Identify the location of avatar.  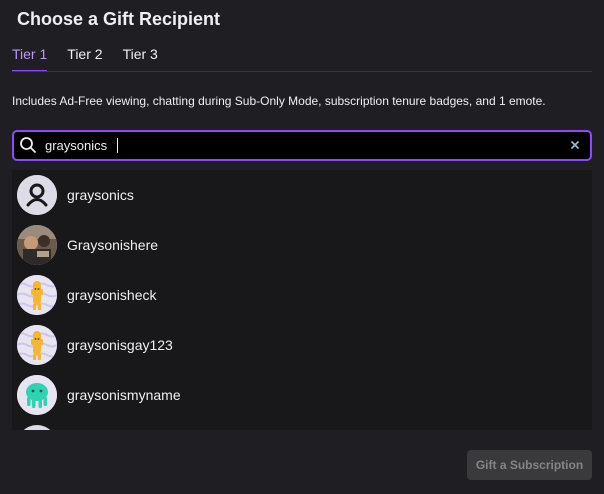
(37, 427).